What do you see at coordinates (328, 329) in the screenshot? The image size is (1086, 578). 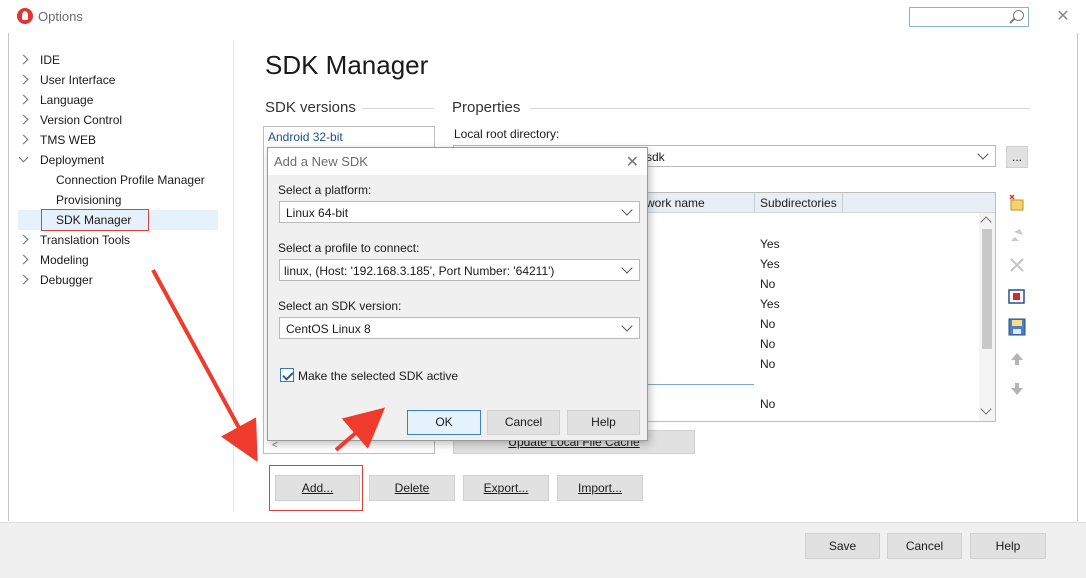 I see `sdk-version-value: CentOS Linux 8` at bounding box center [328, 329].